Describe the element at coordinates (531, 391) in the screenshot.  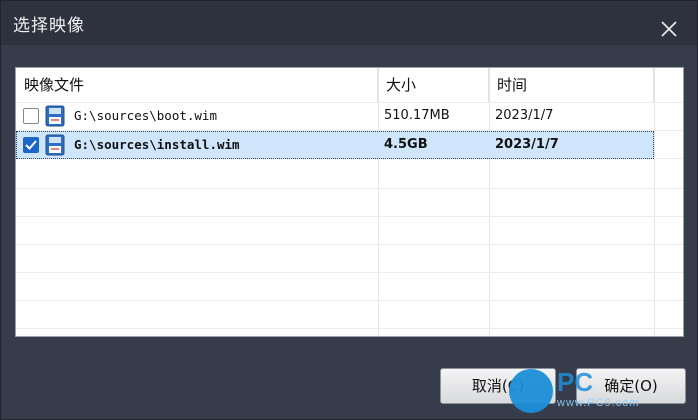
I see `watermark-logo` at that location.